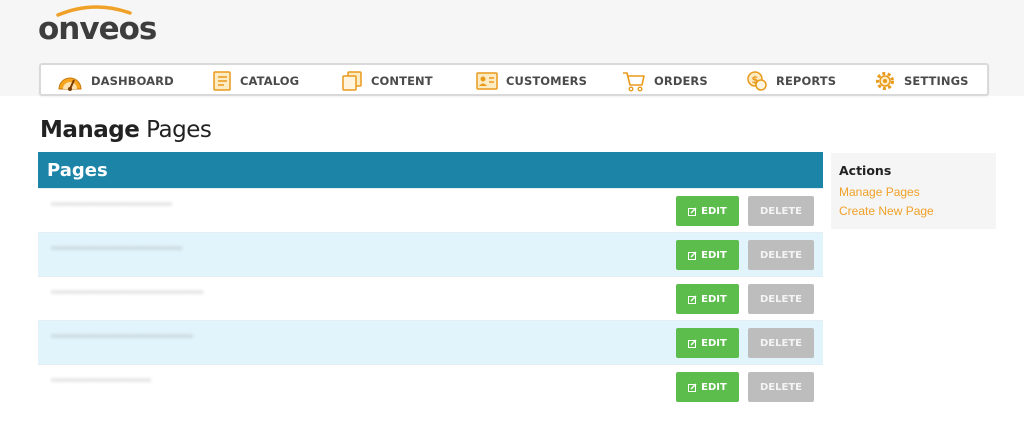 This screenshot has height=447, width=1024. What do you see at coordinates (117, 248) in the screenshot?
I see `page-name-redacted: ~~~~~~~~~~~~~~~~~~~~~~~~~` at bounding box center [117, 248].